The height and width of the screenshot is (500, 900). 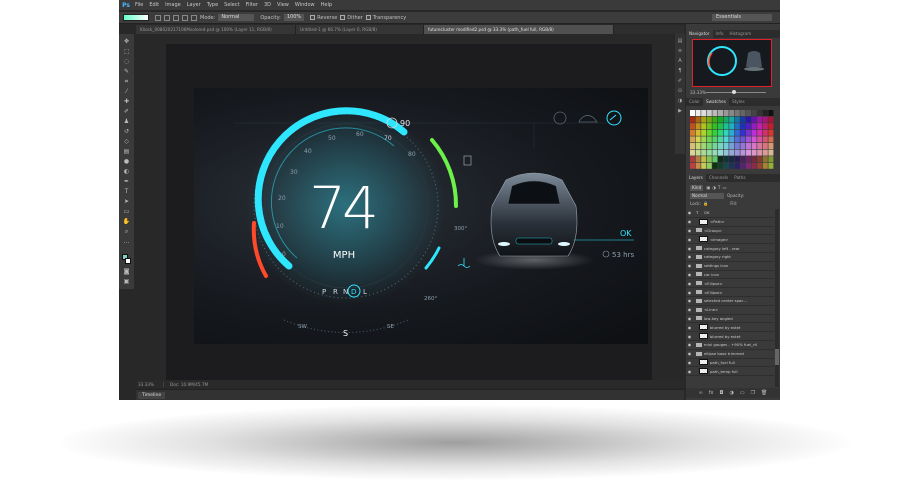 What do you see at coordinates (126, 211) in the screenshot?
I see `shape-tool-icon: ▭` at bounding box center [126, 211].